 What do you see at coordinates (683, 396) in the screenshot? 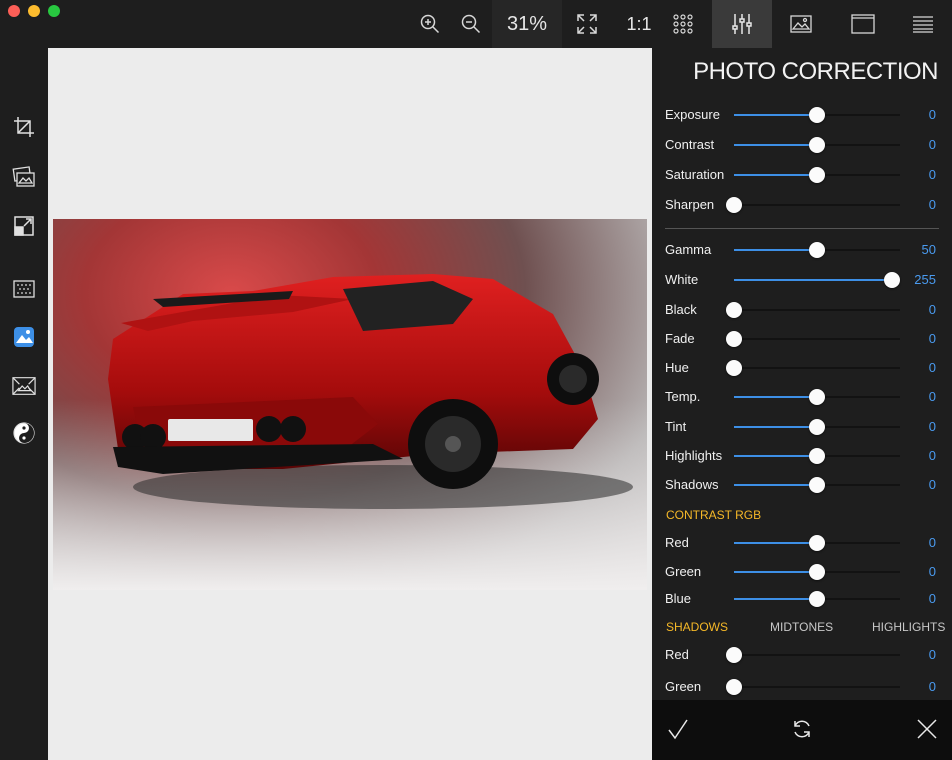
I see `slider-label: Temp.` at bounding box center [683, 396].